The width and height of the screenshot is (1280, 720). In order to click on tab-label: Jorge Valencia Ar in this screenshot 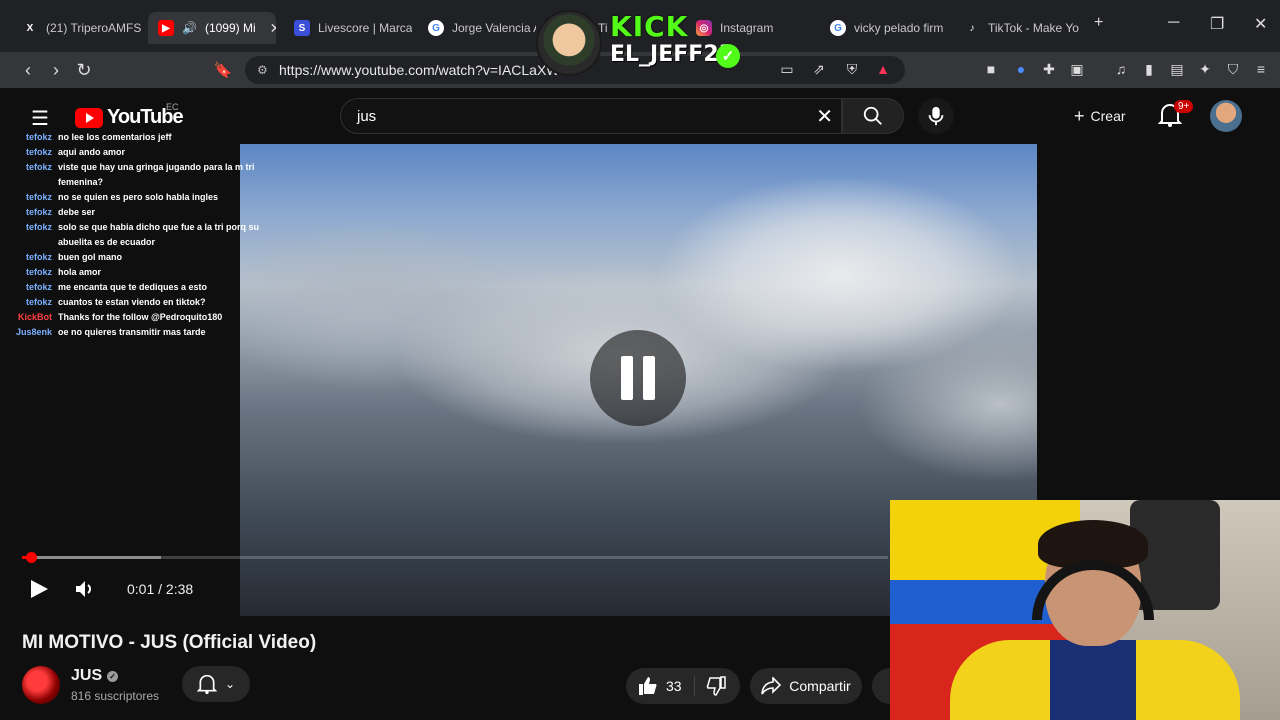, I will do `click(494, 28)`.